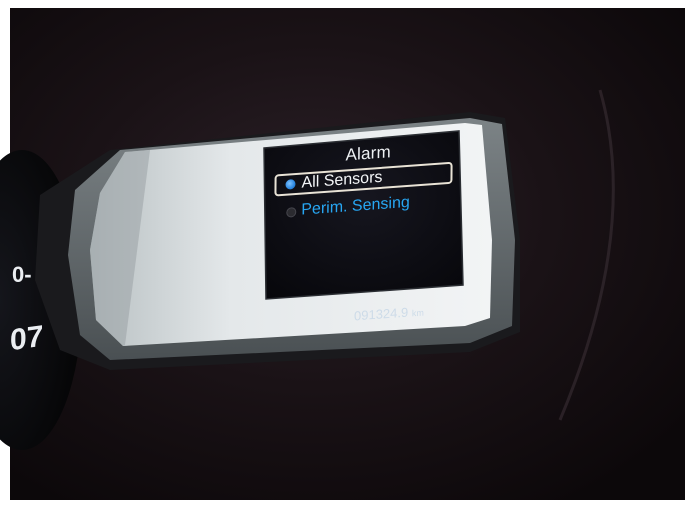 The height and width of the screenshot is (507, 693). Describe the element at coordinates (355, 207) in the screenshot. I see `option-perim-sensing: Perim. Sensing` at that location.